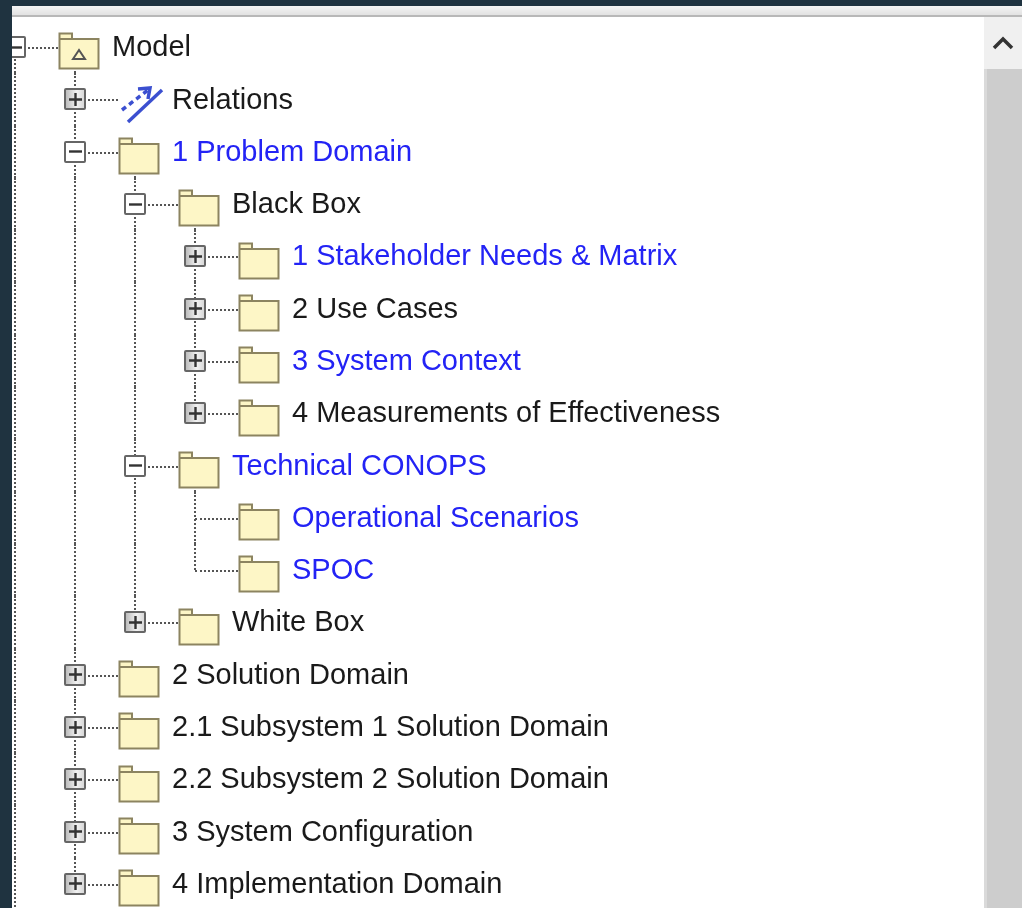  What do you see at coordinates (390, 779) in the screenshot?
I see `tree-item-label: 2.2 Subsystem 2 Solution Domain` at bounding box center [390, 779].